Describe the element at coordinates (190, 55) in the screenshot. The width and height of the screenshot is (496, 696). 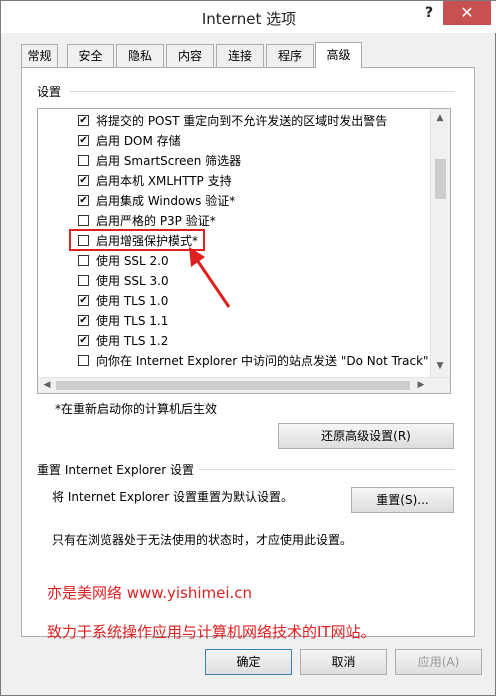
I see `tab-content: 内容` at that location.